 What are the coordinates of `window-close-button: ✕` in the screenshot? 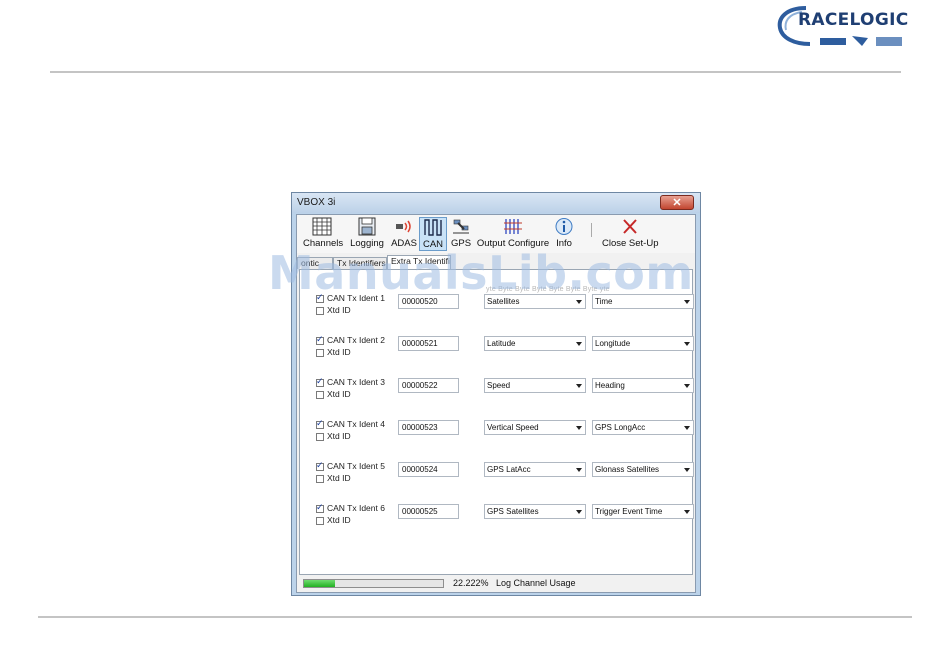 It's located at (677, 202).